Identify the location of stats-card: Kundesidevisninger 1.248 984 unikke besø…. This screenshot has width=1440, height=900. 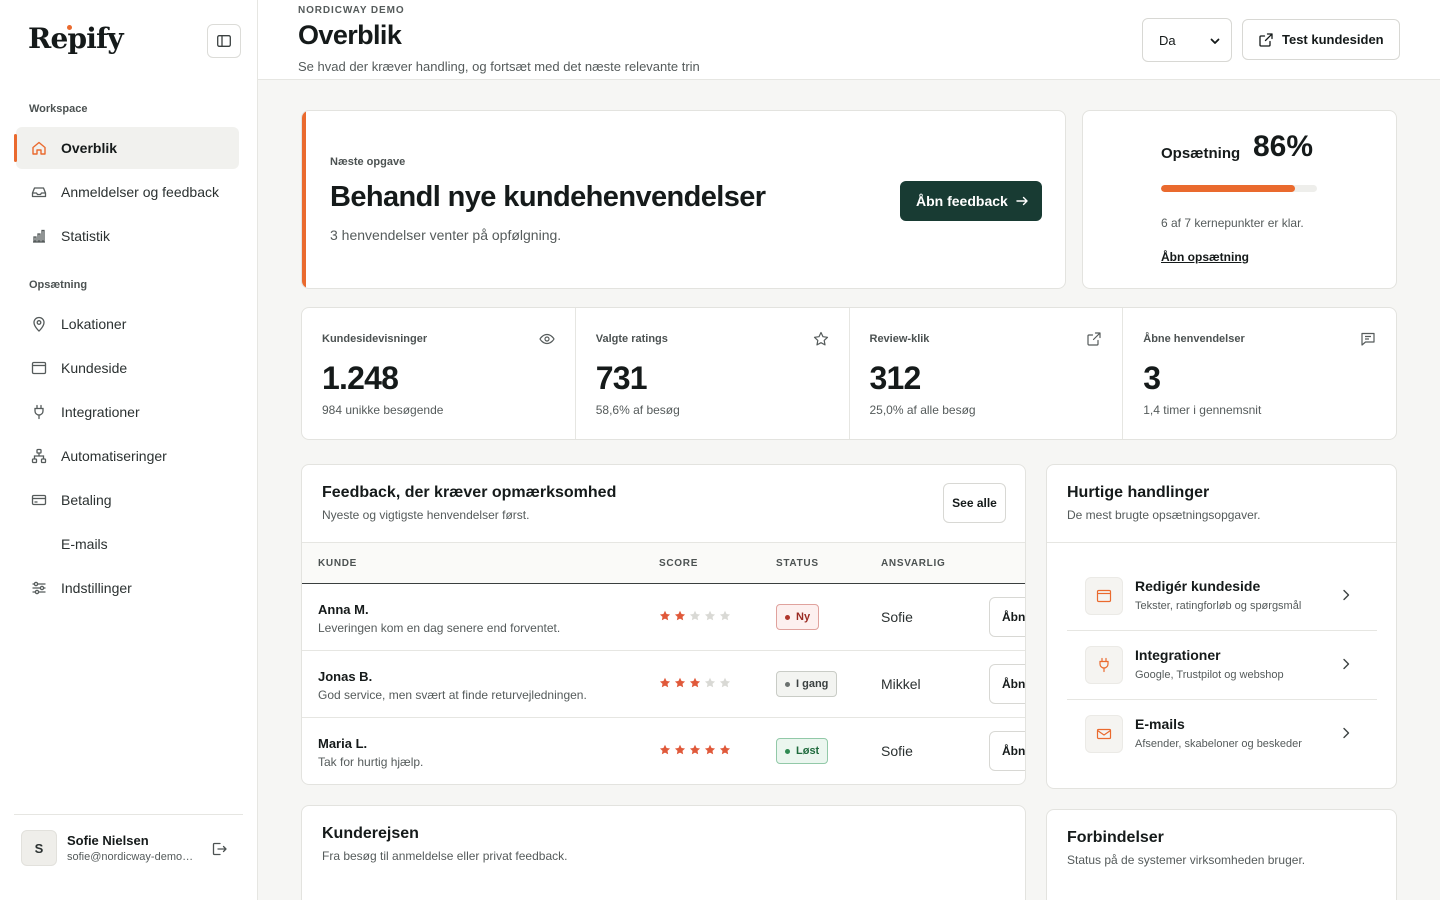
(849, 373).